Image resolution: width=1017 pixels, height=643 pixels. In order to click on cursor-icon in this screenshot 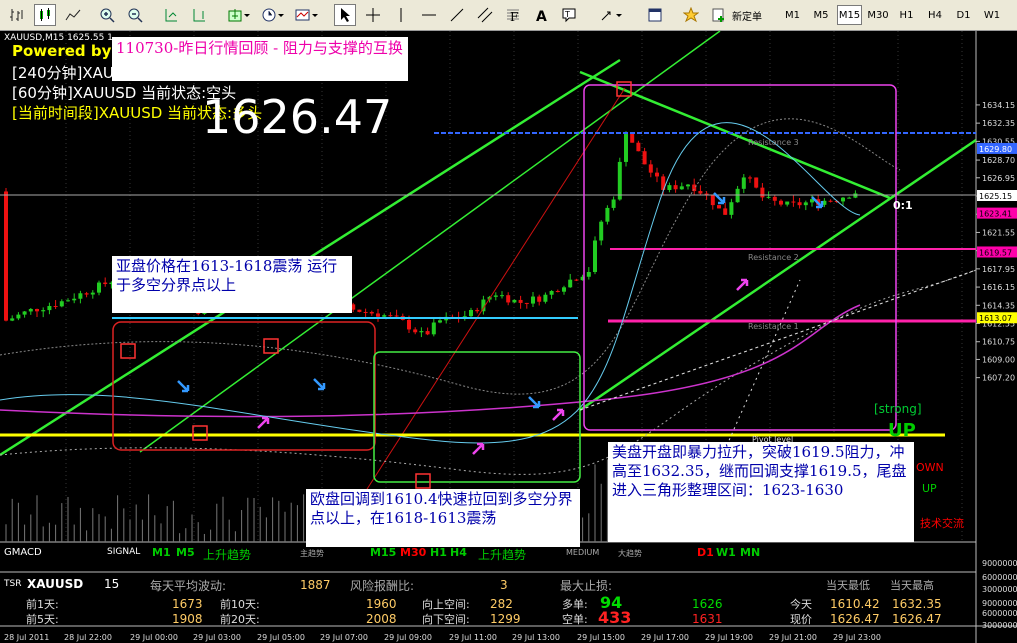, I will do `click(345, 15)`.